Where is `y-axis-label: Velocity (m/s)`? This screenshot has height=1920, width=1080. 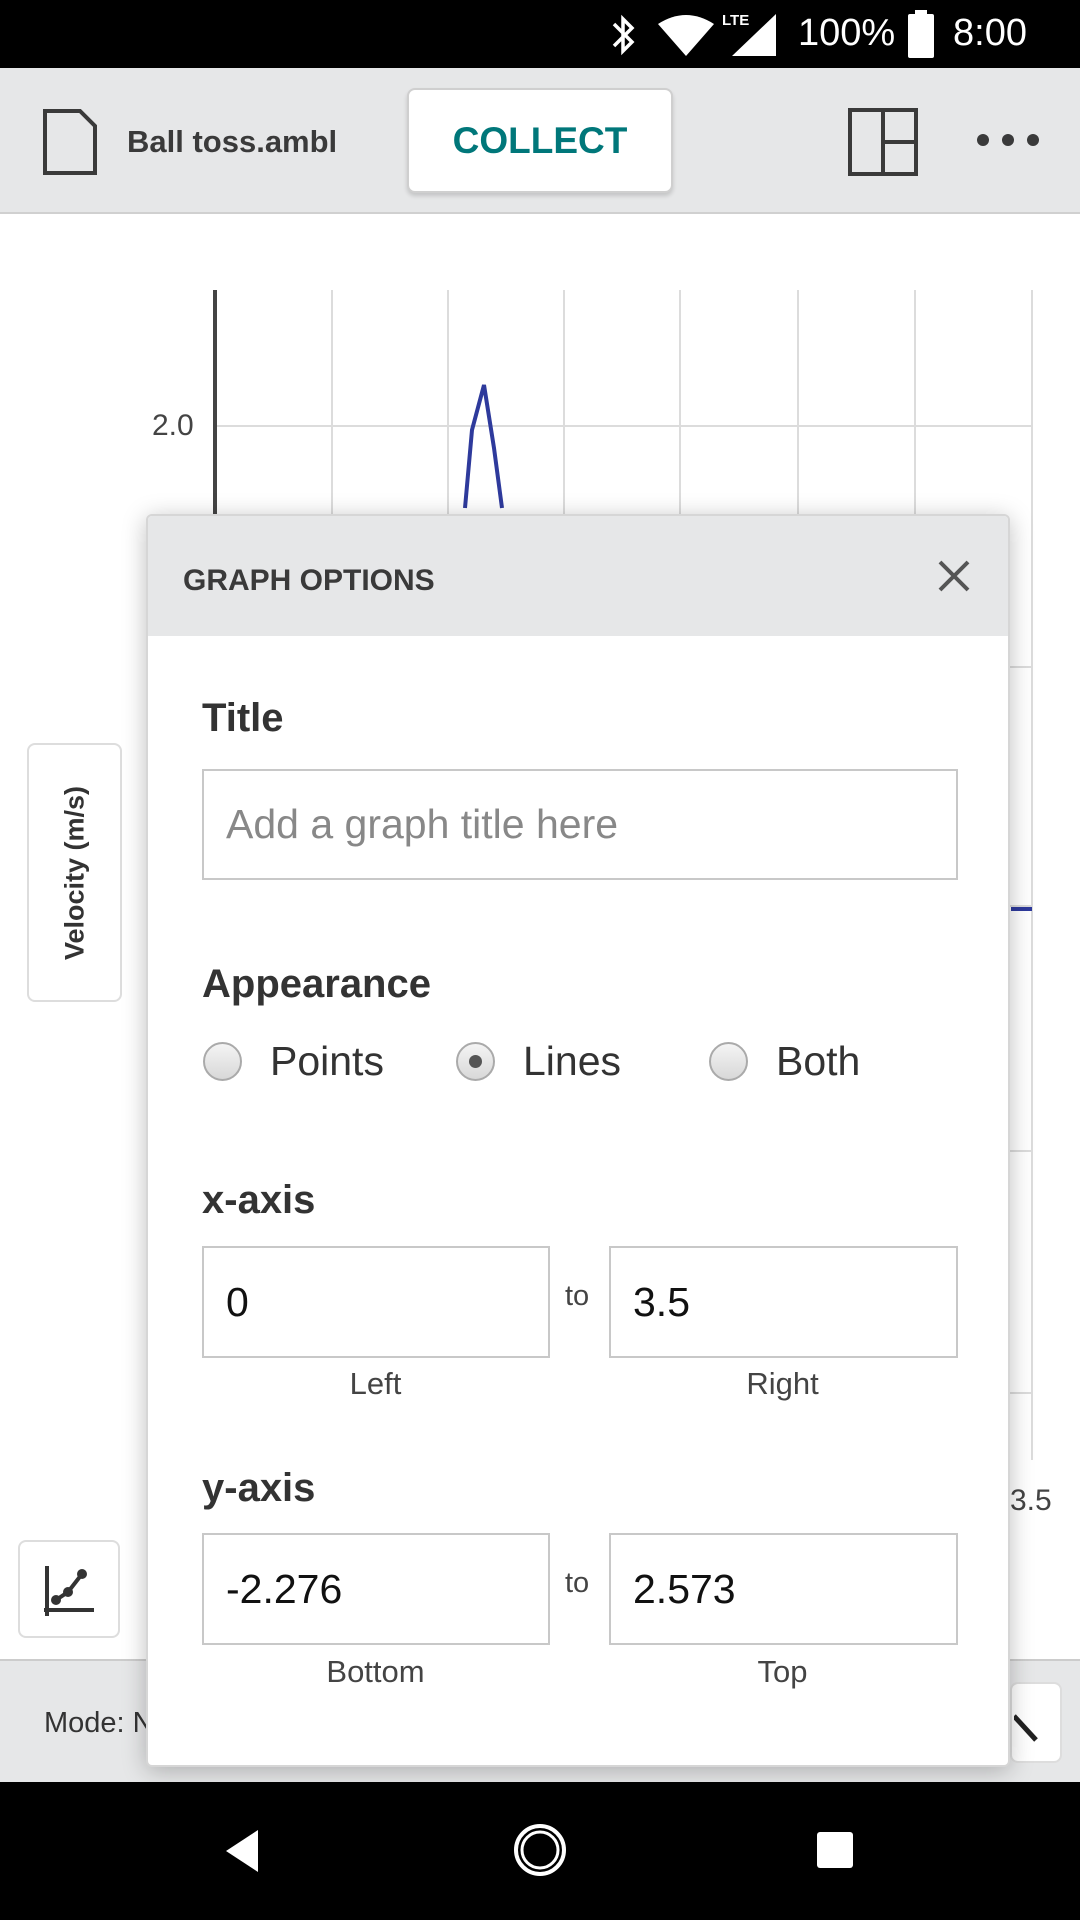 y-axis-label: Velocity (m/s) is located at coordinates (74, 872).